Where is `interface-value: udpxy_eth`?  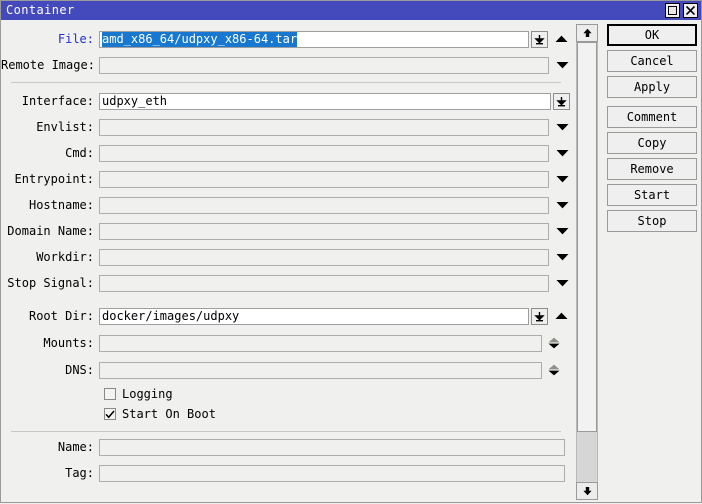 interface-value: udpxy_eth is located at coordinates (135, 100).